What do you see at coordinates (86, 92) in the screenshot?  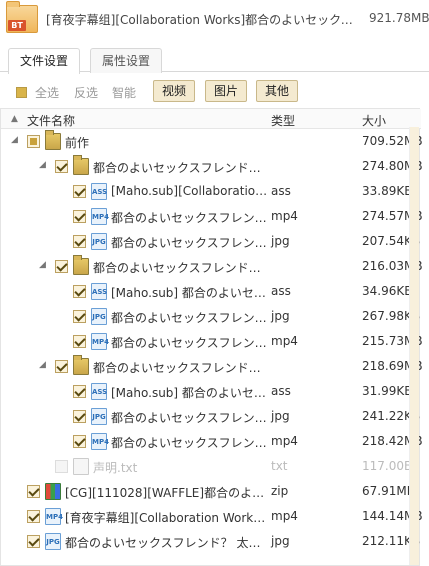 I see `invert-selection-link: 反选` at bounding box center [86, 92].